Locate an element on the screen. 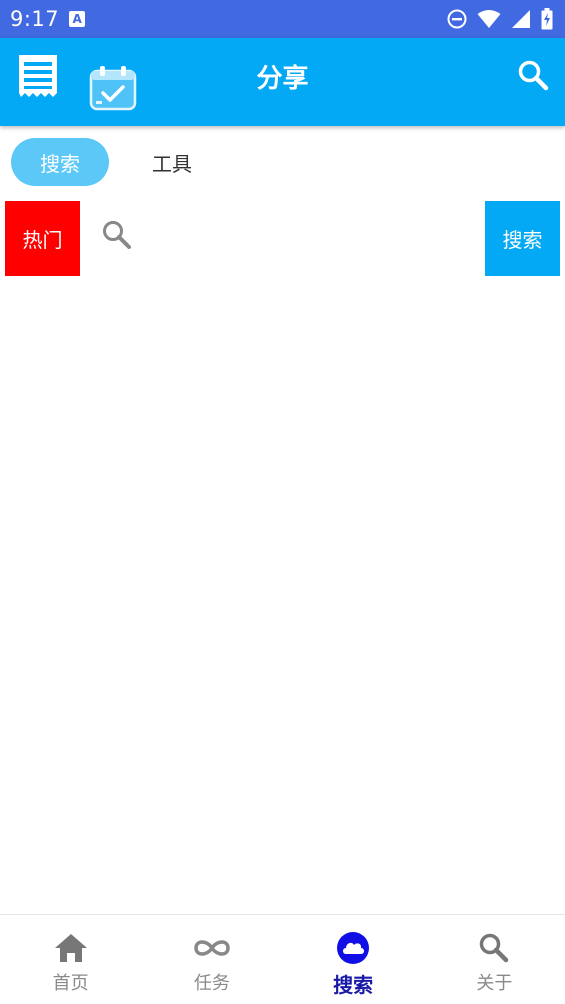 The height and width of the screenshot is (1004, 565). status-right is located at coordinates (500, 19).